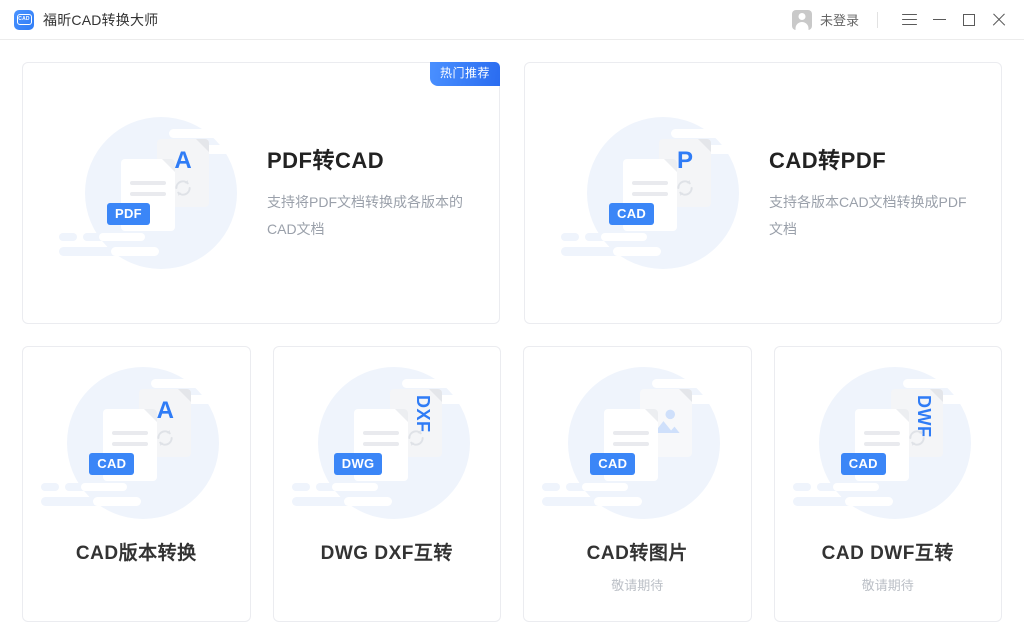 This screenshot has height=643, width=1024. Describe the element at coordinates (887, 553) in the screenshot. I see `card-title: CAD DWF互转` at that location.